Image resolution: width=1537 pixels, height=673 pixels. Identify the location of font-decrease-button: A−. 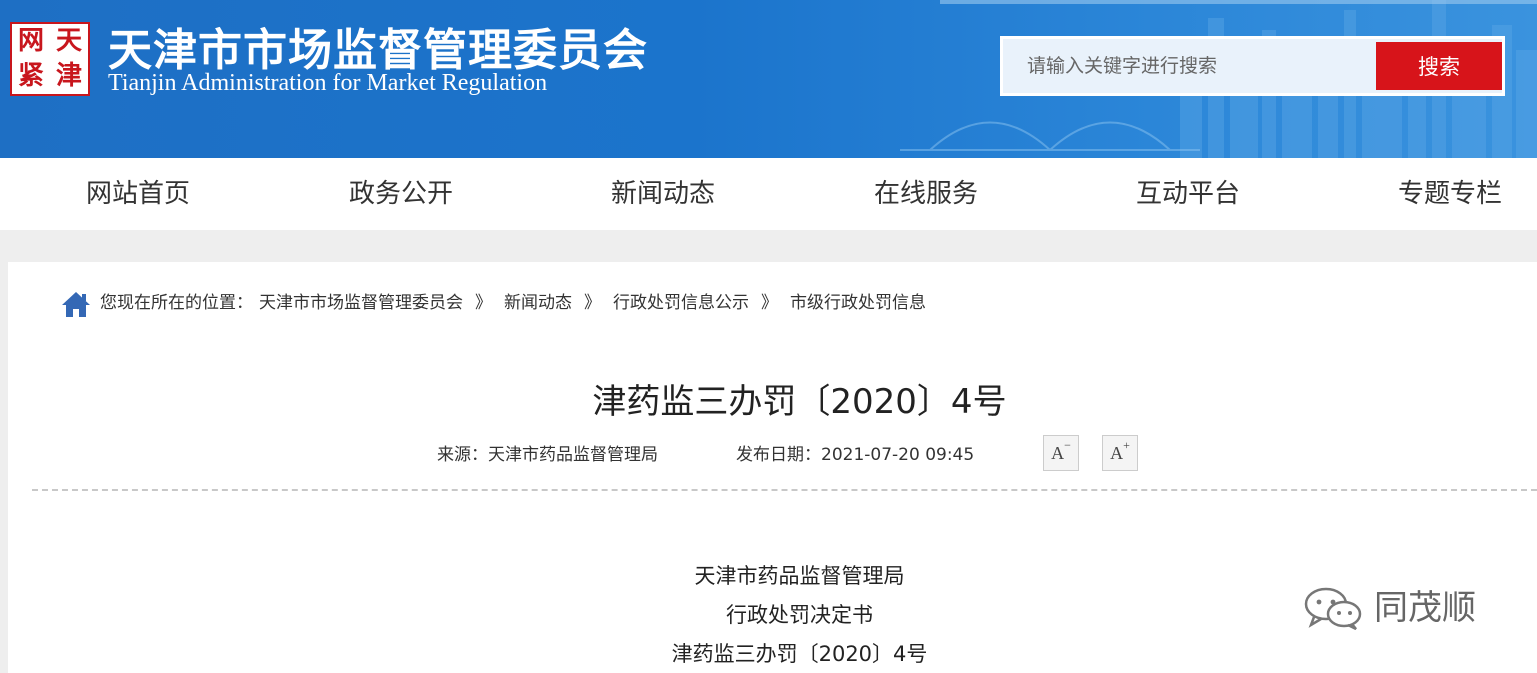
(1061, 453).